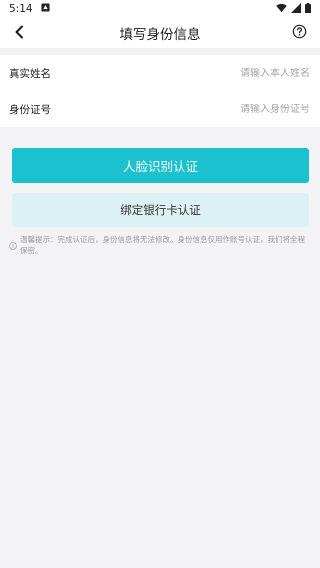  I want to click on bank-card-auth-button: 绑定银行卡认证, so click(160, 210).